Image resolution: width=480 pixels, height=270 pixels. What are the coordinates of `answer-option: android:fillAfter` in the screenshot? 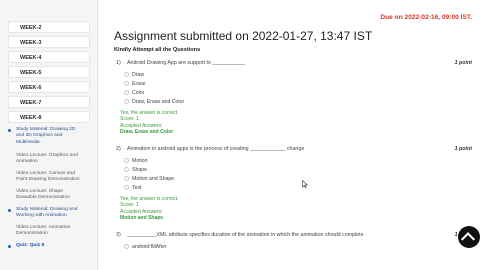 It's located at (145, 247).